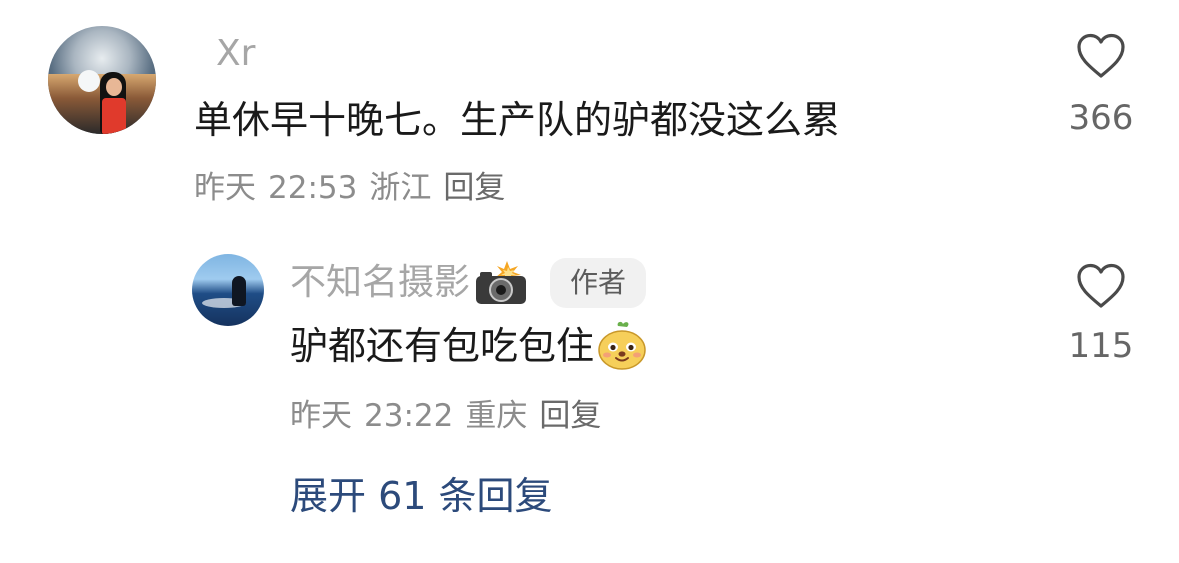 The image size is (1179, 563). I want to click on avatar-dress, so click(114, 116).